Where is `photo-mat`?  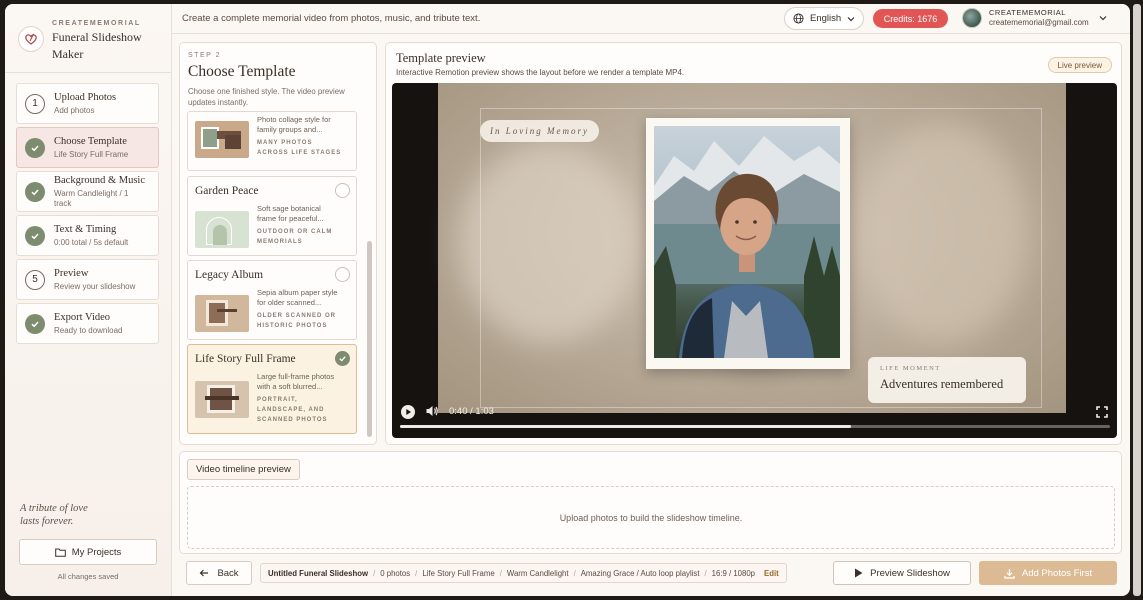 photo-mat is located at coordinates (748, 243).